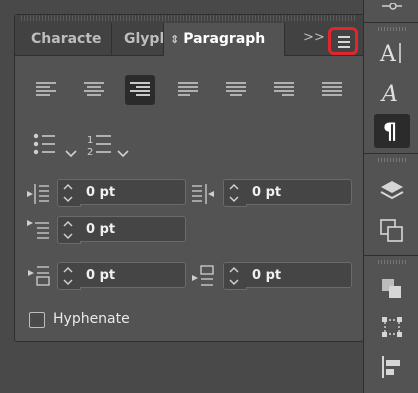  What do you see at coordinates (91, 319) in the screenshot?
I see `hyphenate-label: Hyphenate` at bounding box center [91, 319].